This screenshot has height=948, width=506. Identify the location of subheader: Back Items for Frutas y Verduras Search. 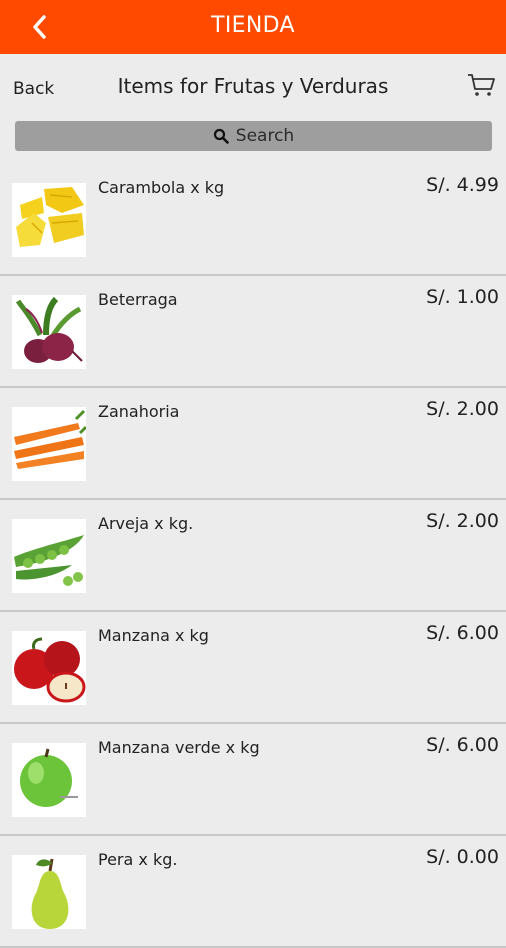
(253, 109).